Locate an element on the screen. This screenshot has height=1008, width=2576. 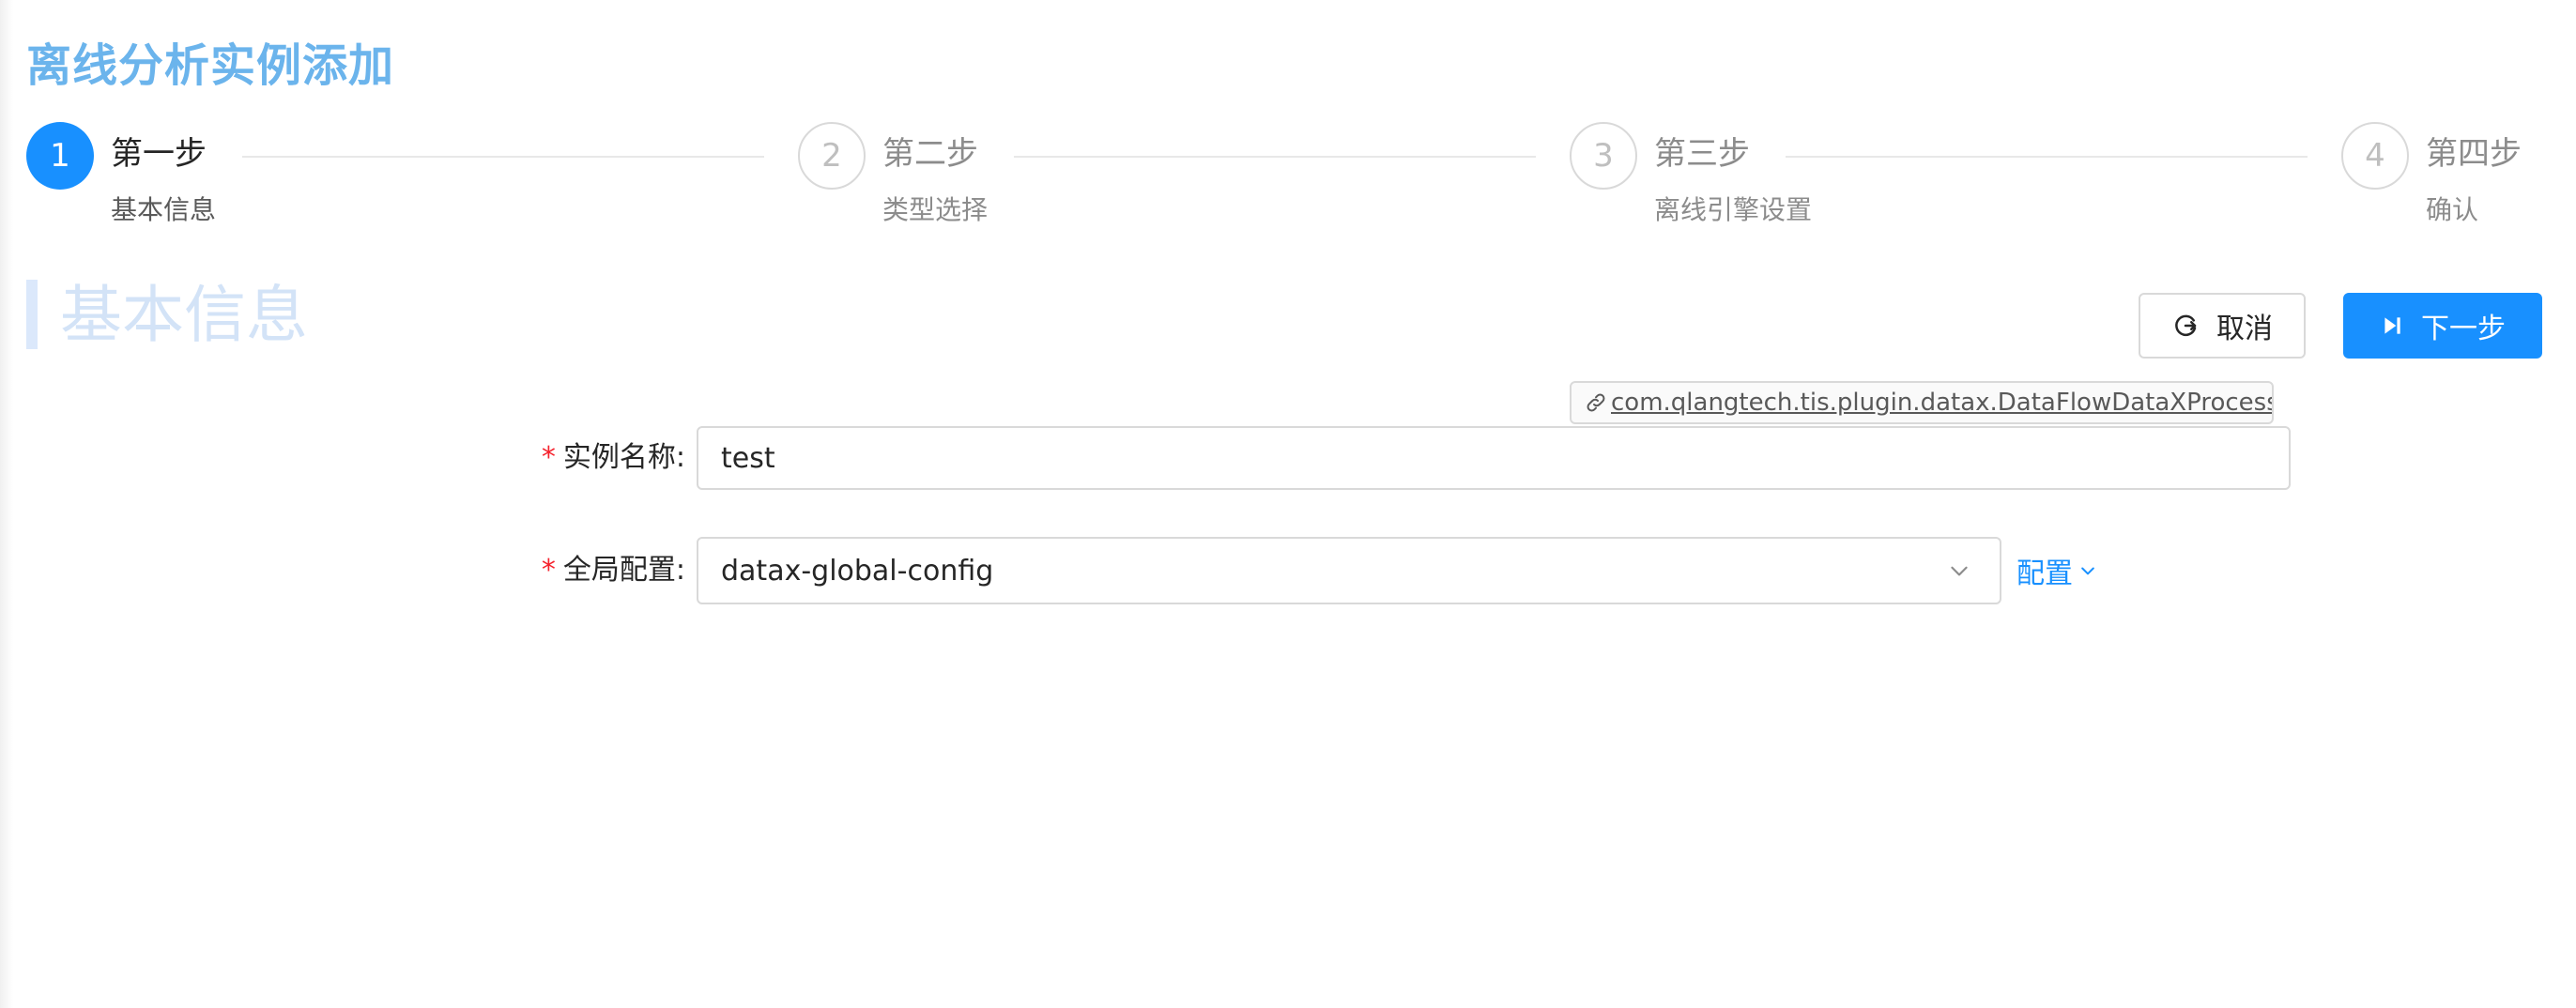
global-config-selected-value: datax-global-config is located at coordinates (858, 571).